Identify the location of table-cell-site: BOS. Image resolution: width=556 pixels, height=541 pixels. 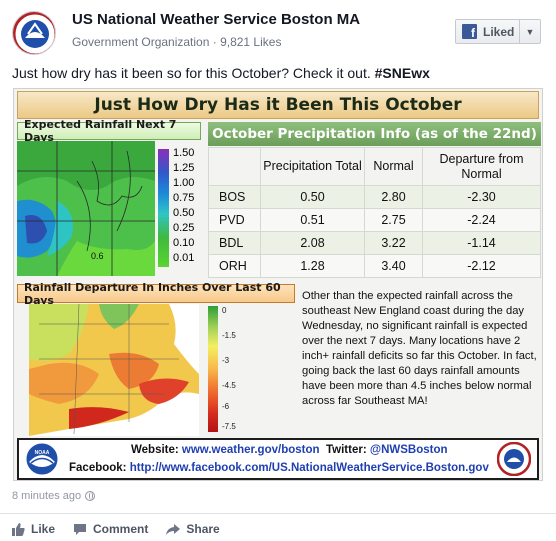
(234, 197).